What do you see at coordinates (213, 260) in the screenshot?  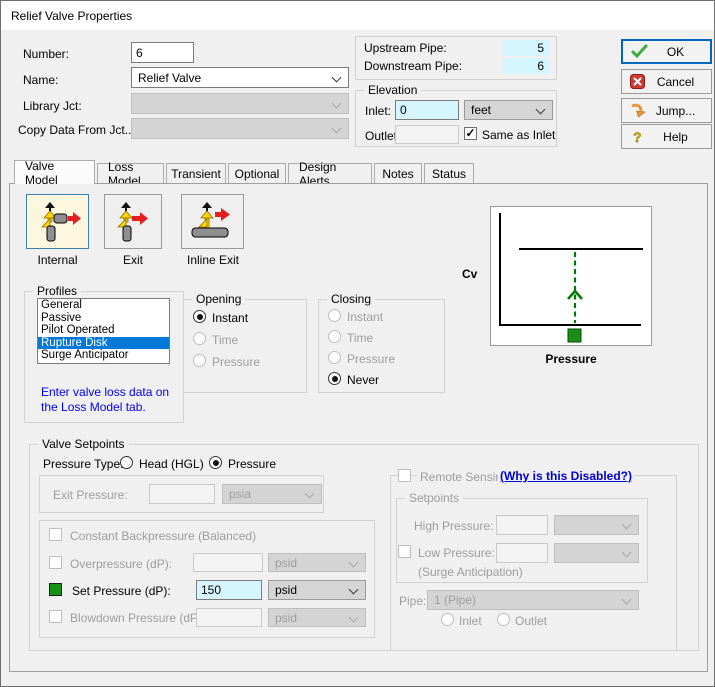 I see `inline-exit-type-label: Inline Exit` at bounding box center [213, 260].